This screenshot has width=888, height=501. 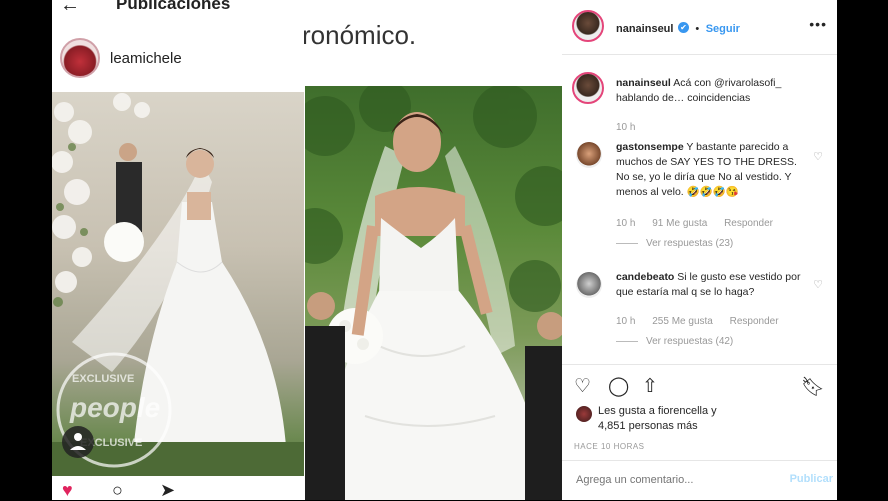 What do you see at coordinates (682, 321) in the screenshot?
I see `comment-likes: 255 Me gusta` at bounding box center [682, 321].